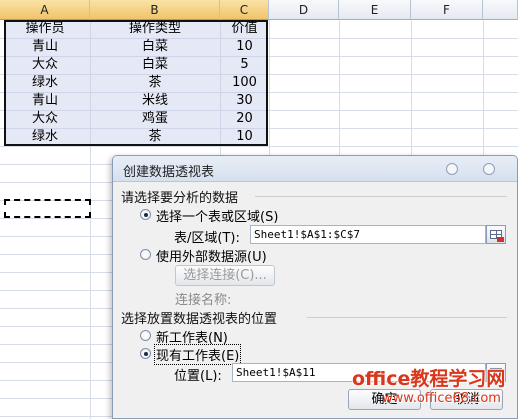 This screenshot has width=518, height=419. Describe the element at coordinates (203, 300) in the screenshot. I see `connection-name-label: 连接名称:` at that location.